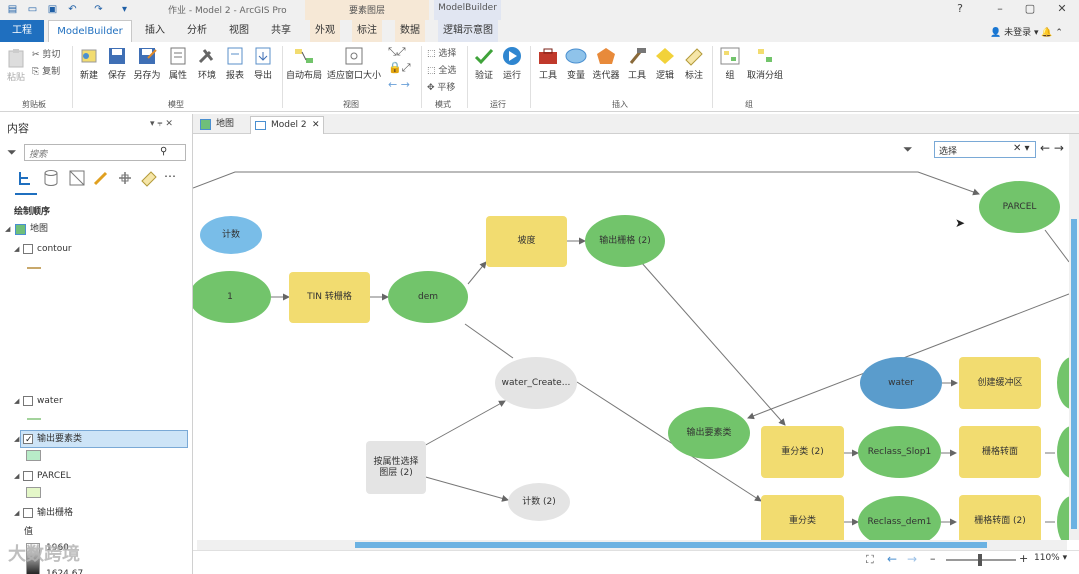  What do you see at coordinates (901, 383) in the screenshot?
I see `node-water: water` at bounding box center [901, 383].